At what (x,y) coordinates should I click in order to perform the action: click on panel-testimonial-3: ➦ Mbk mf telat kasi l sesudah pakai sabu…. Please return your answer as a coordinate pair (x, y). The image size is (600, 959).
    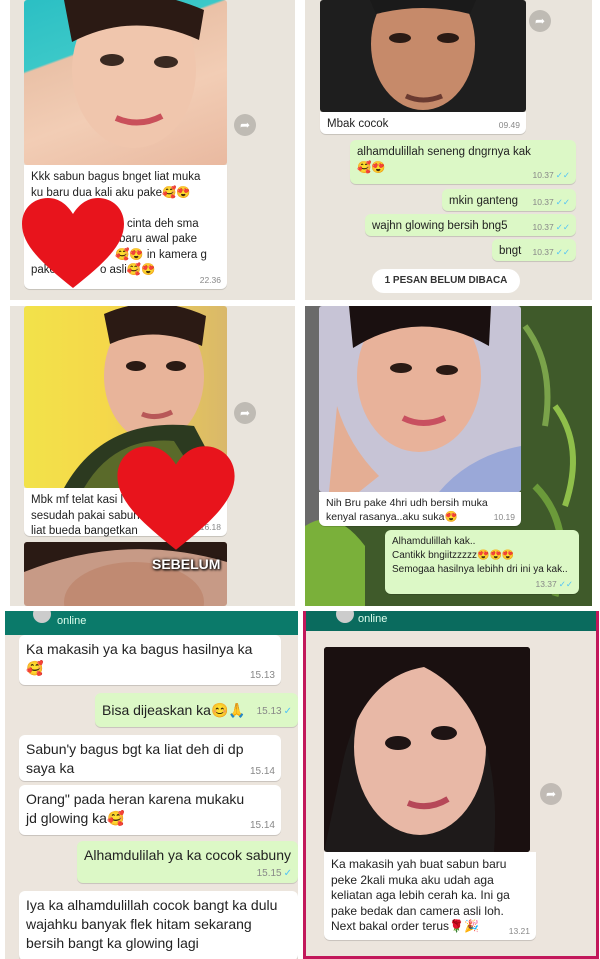
    Looking at the image, I should click on (152, 456).